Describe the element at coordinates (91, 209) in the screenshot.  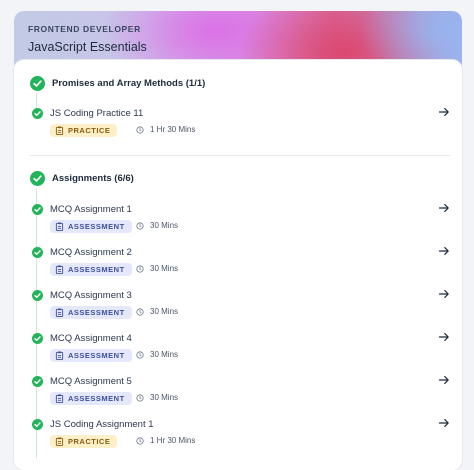
I see `item-title: MCQ Assignment 1` at that location.